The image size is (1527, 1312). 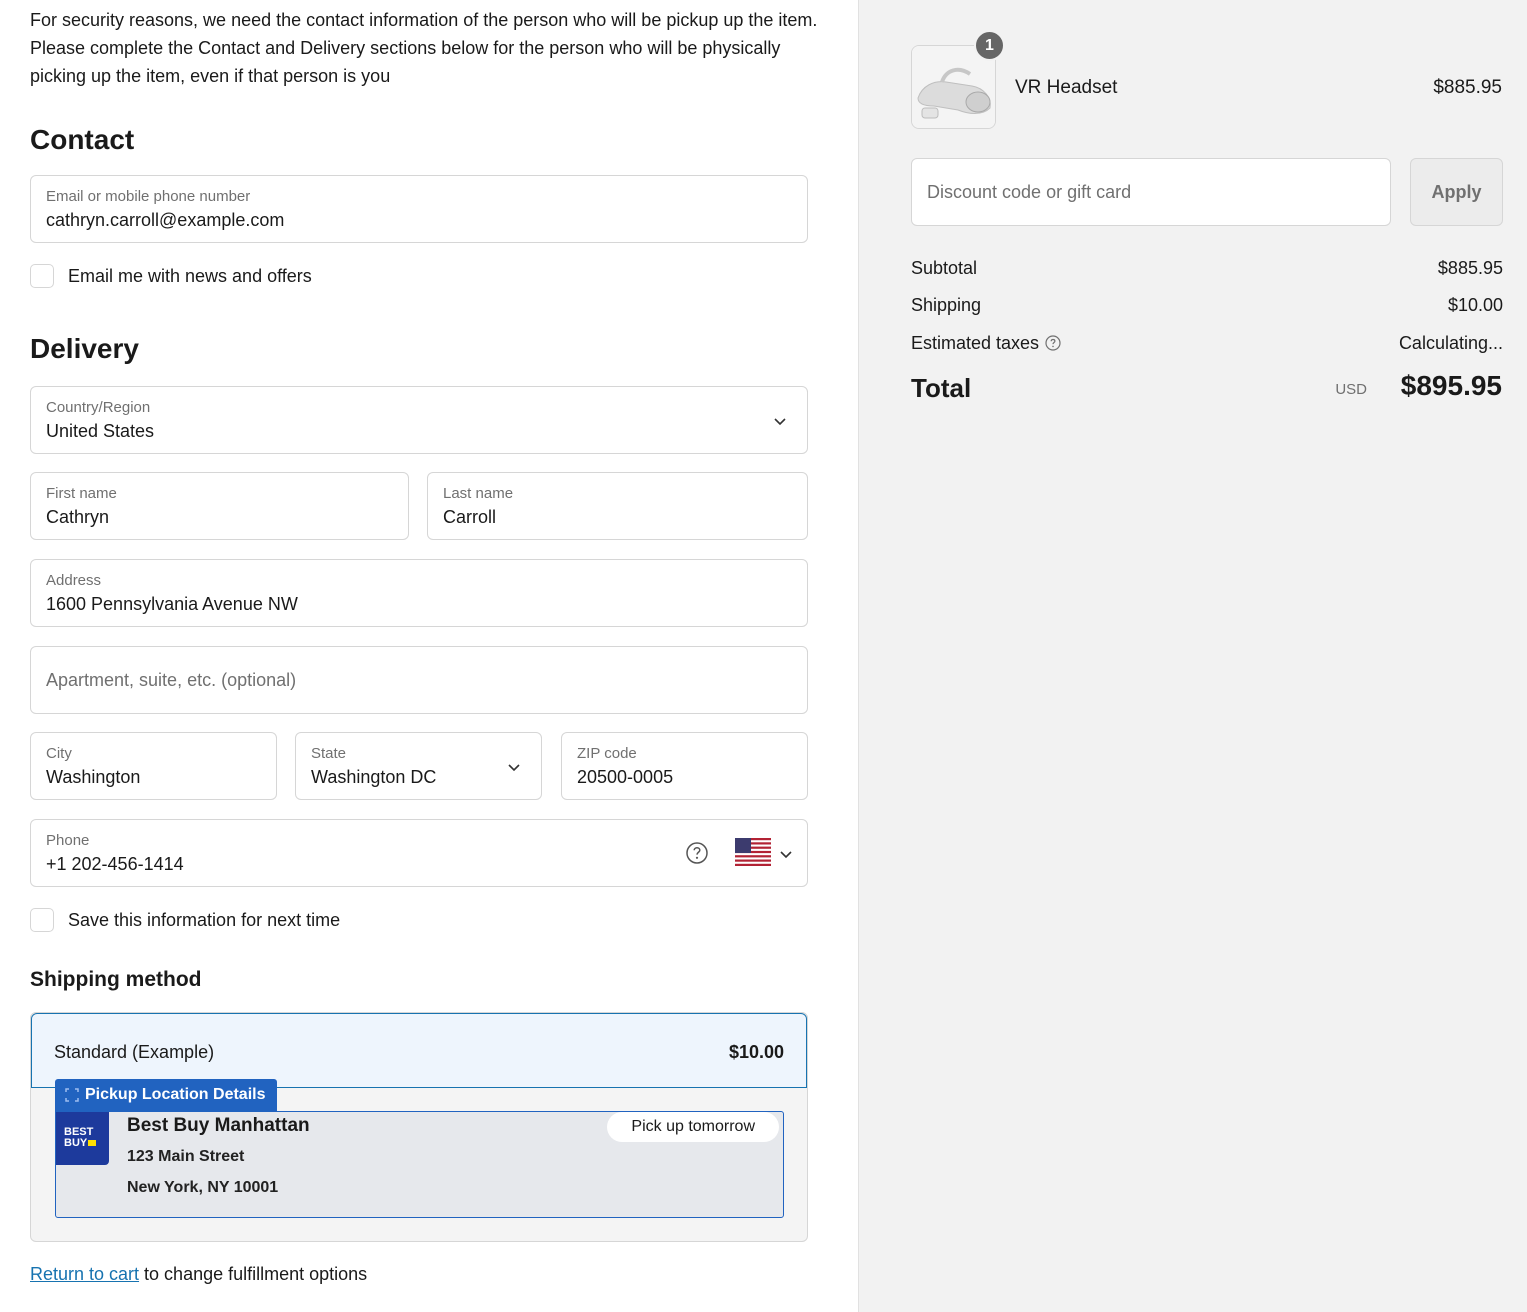 What do you see at coordinates (693, 1127) in the screenshot?
I see `pickup-time-badge: Pick up tomorrow` at bounding box center [693, 1127].